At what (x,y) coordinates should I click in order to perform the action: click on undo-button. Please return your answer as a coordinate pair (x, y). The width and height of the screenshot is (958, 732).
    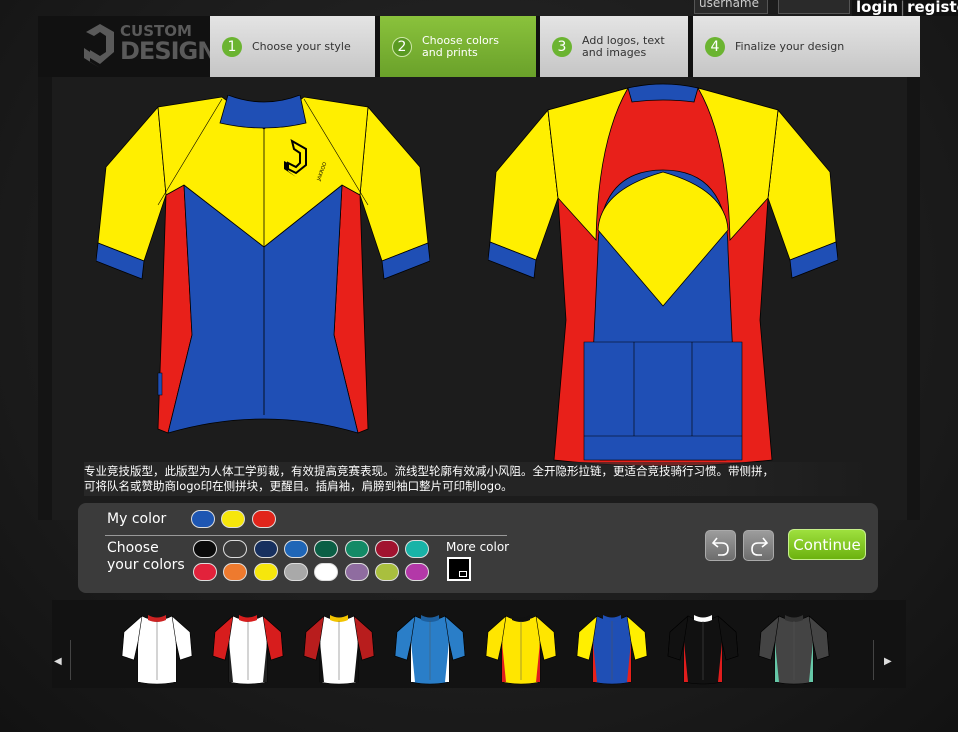
    Looking at the image, I should click on (720, 545).